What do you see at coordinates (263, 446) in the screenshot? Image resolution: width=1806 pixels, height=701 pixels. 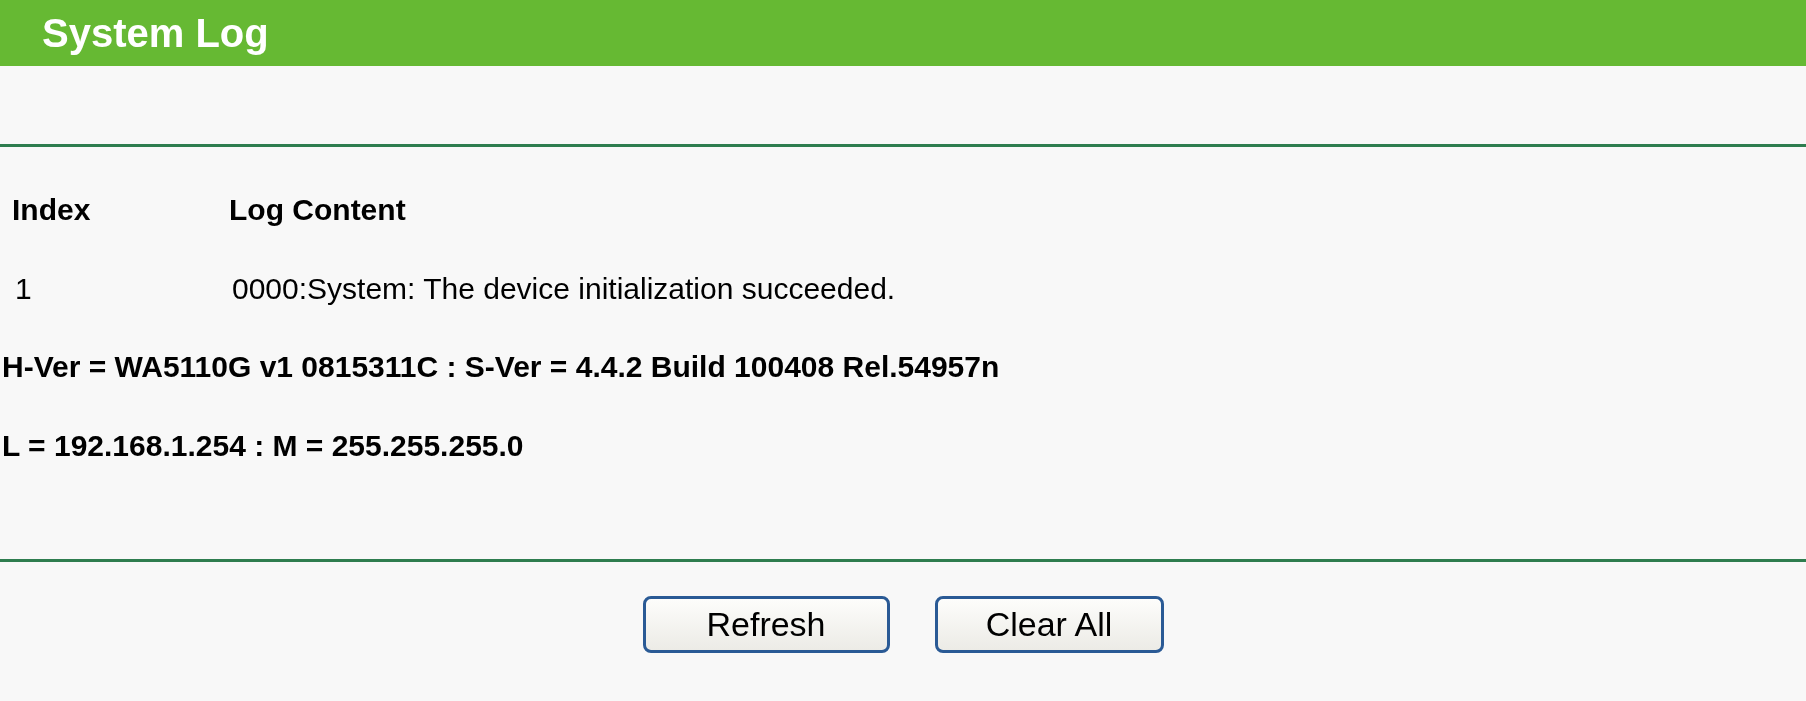 I see `version-info-text: L = 192.168.1.254 : M = 255.255.255.0` at bounding box center [263, 446].